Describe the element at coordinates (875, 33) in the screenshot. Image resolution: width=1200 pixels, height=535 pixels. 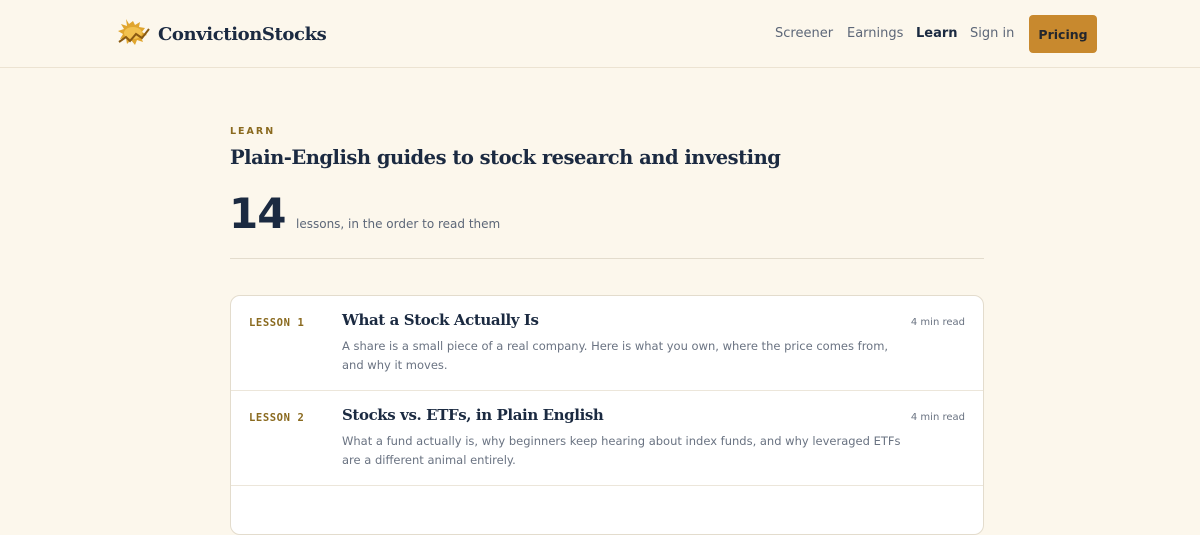
I see `nav-earnings: Earnings` at that location.